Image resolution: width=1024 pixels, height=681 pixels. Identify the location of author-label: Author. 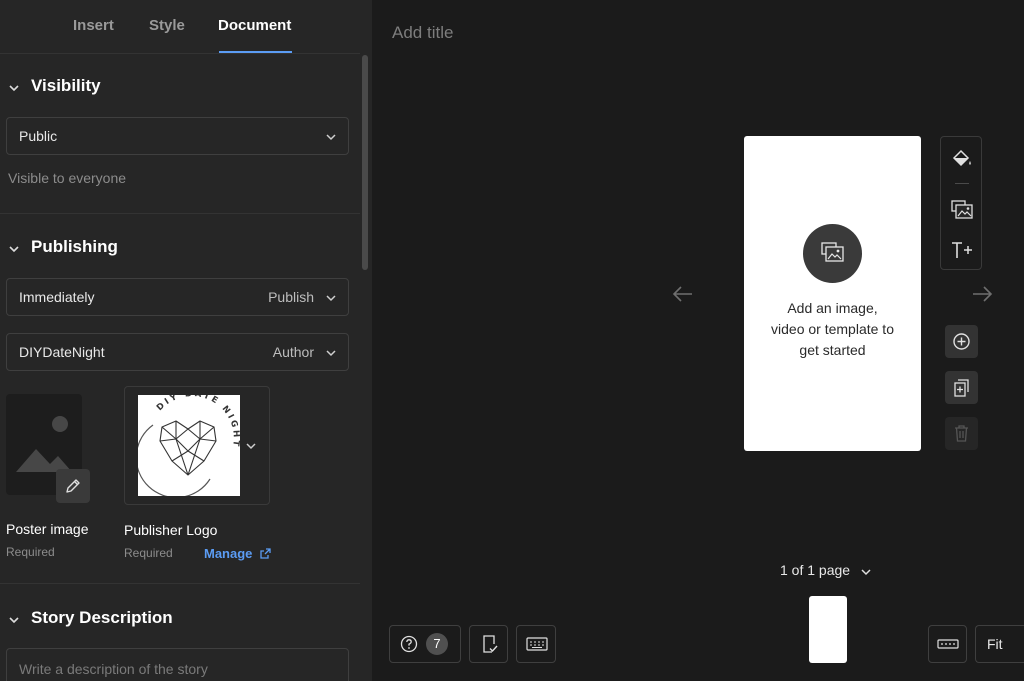
(293, 352).